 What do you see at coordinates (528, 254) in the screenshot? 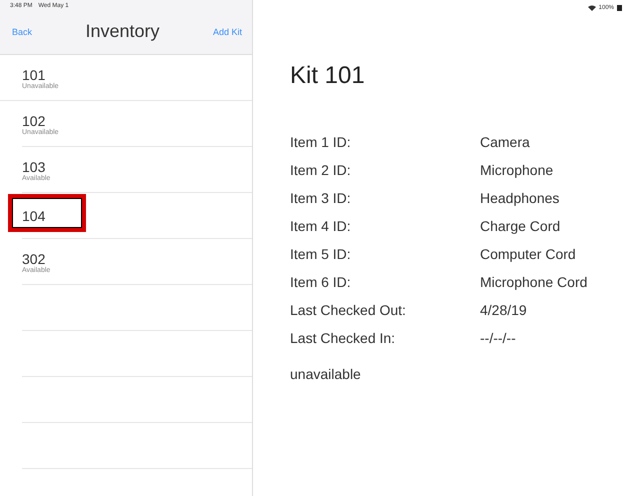
I see `item-value: Computer Cord` at bounding box center [528, 254].